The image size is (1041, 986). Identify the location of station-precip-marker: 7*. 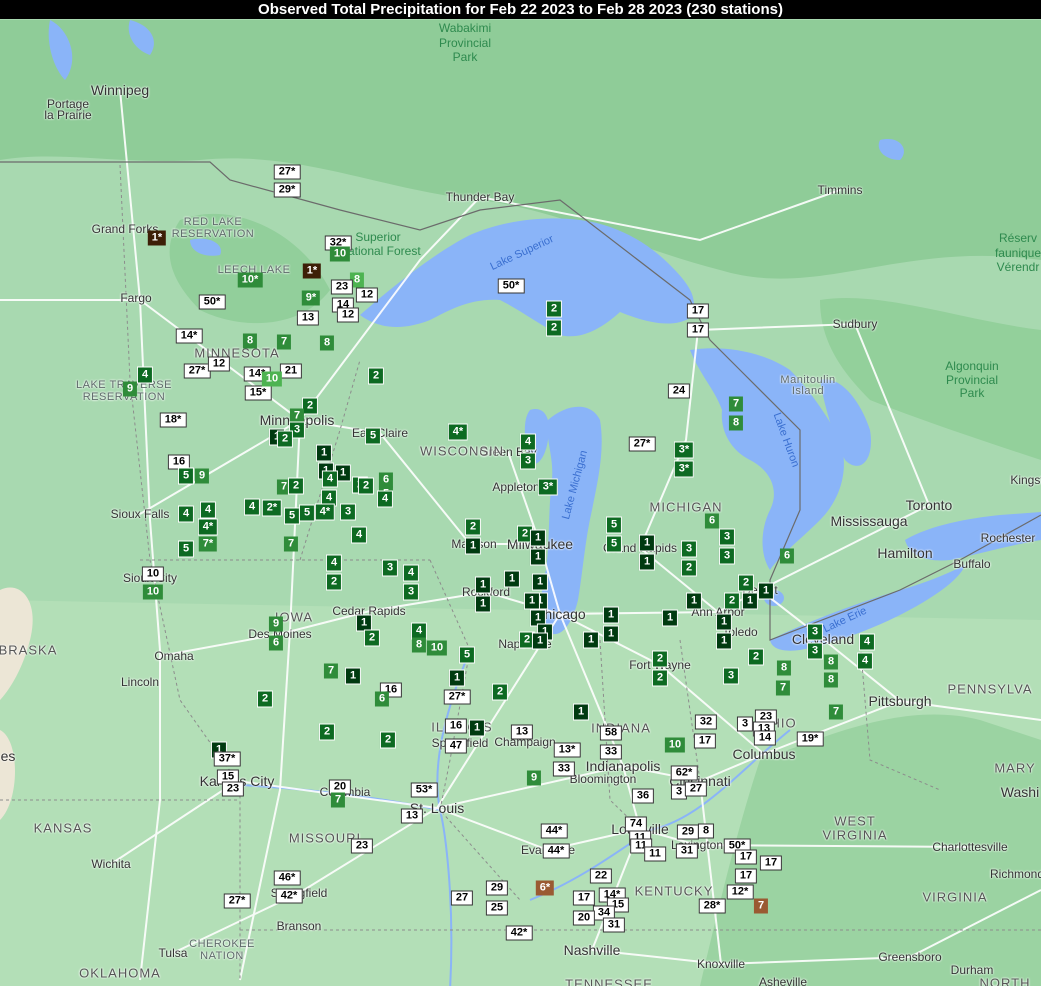
(208, 544).